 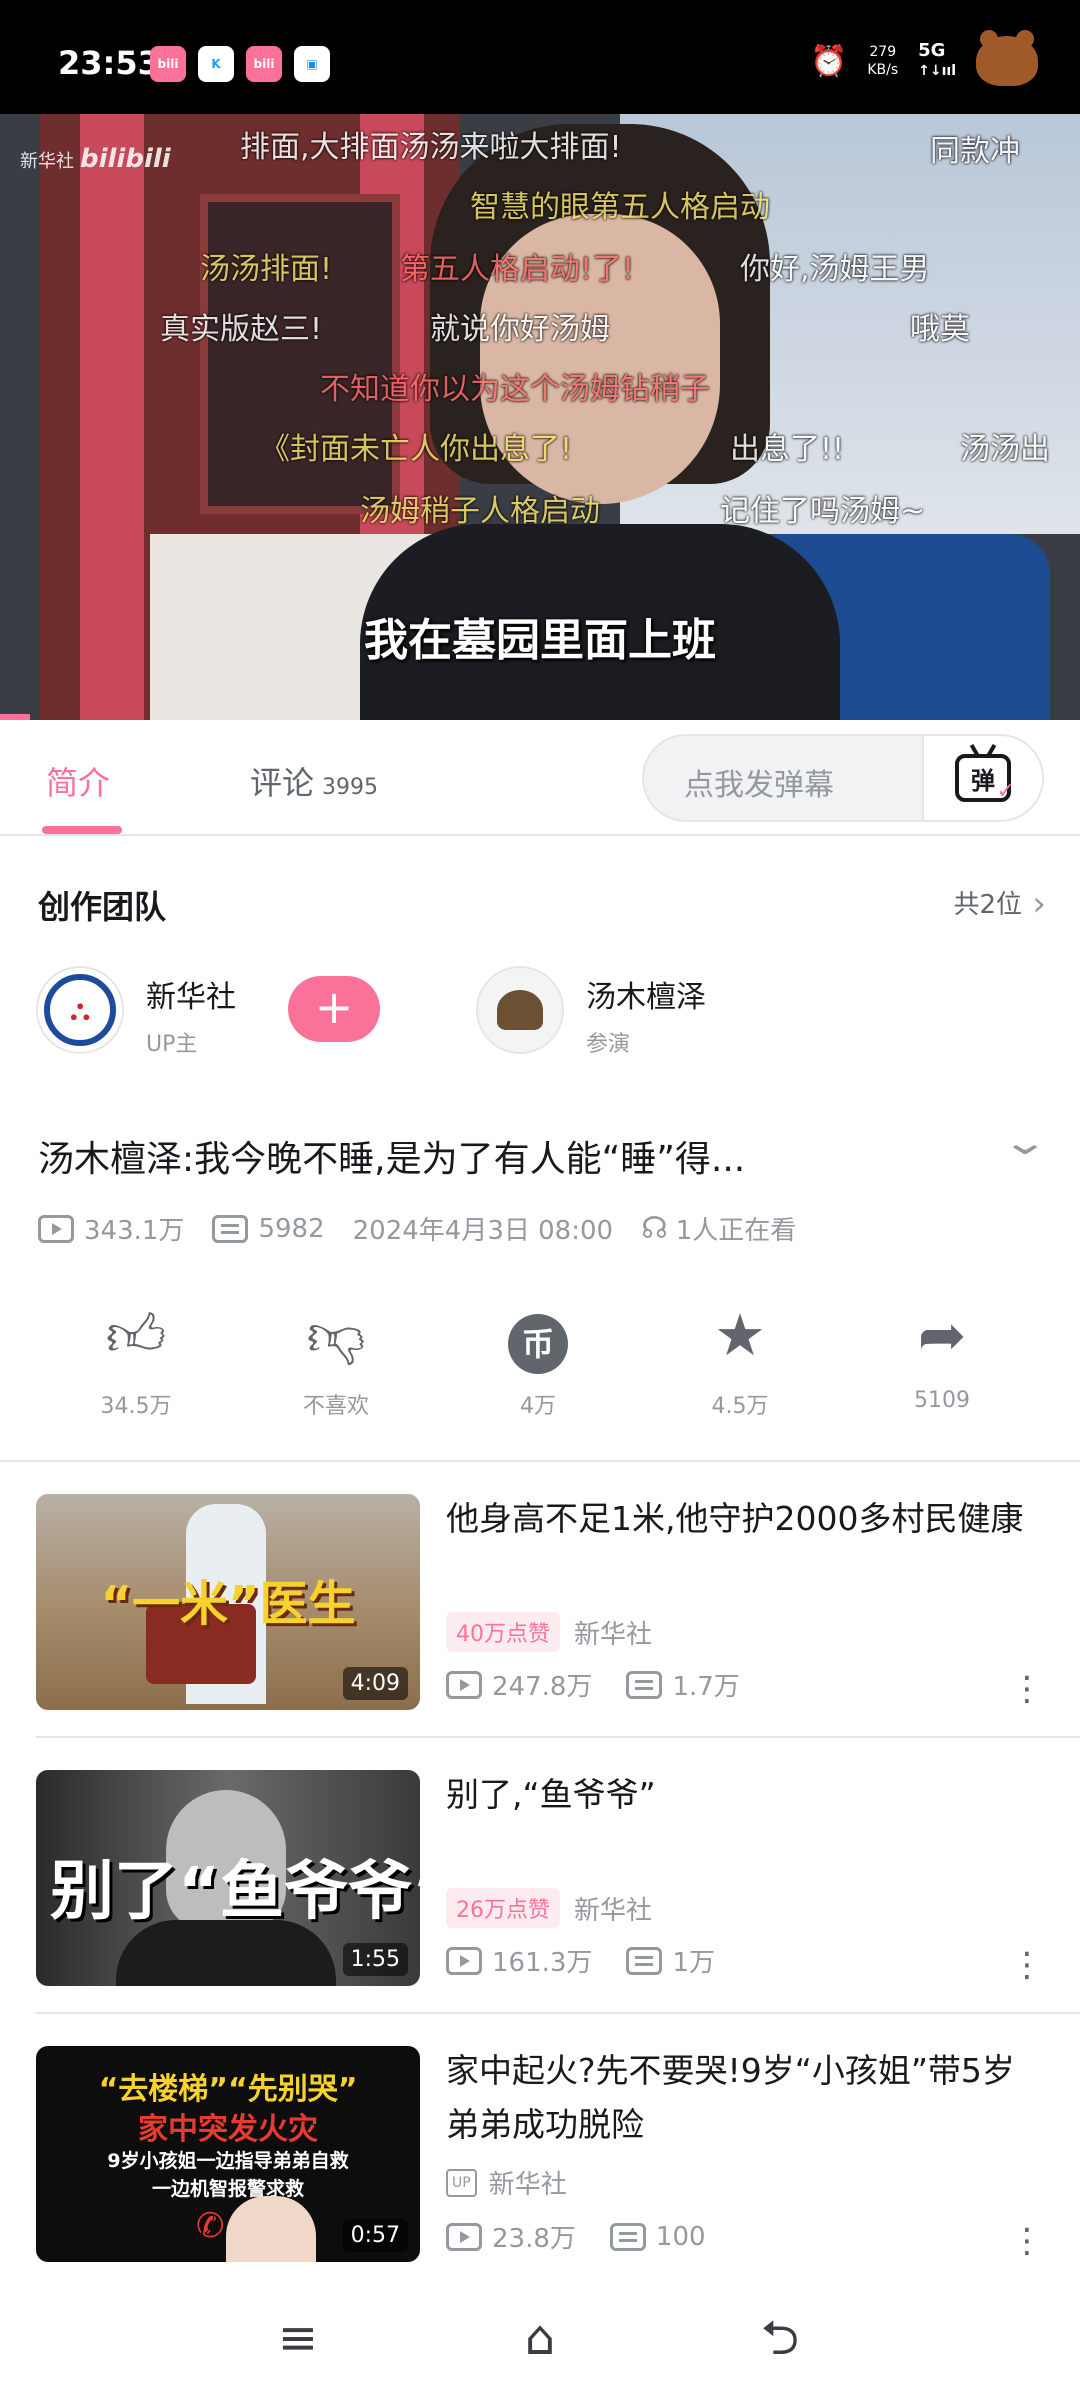 What do you see at coordinates (375, 1683) in the screenshot?
I see `video-duration: 4:09` at bounding box center [375, 1683].